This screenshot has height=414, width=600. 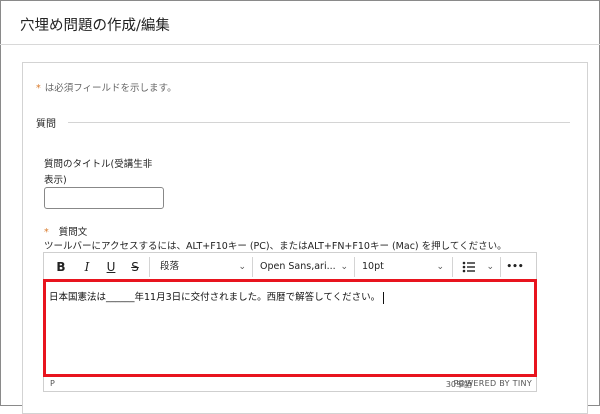 What do you see at coordinates (300, 44) in the screenshot?
I see `title-divider` at bounding box center [300, 44].